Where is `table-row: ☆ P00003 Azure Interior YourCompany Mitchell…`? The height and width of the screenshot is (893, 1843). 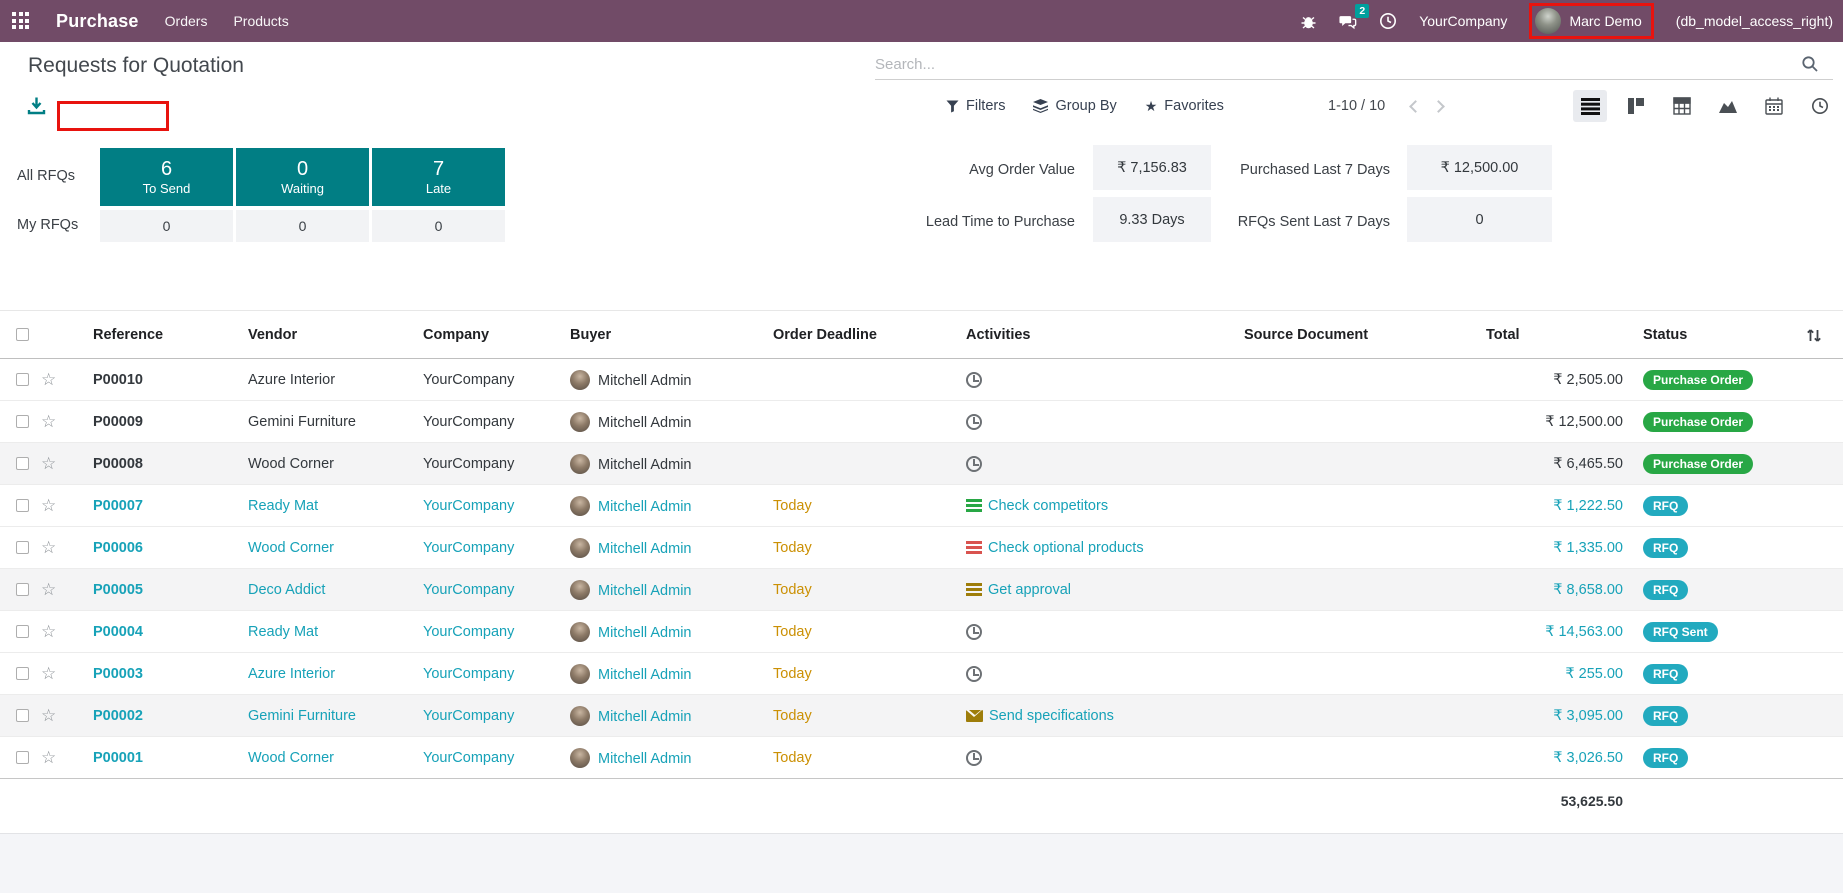
table-row: ☆ P00003 Azure Interior YourCompany Mitchell… is located at coordinates (921, 673).